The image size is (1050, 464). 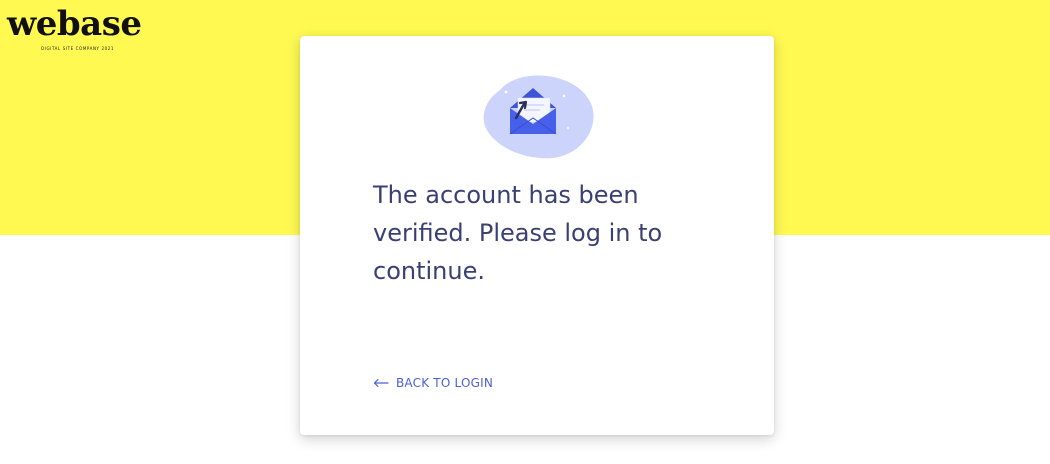 I want to click on back-to-login-link: BACK TO LOGIN, so click(x=433, y=383).